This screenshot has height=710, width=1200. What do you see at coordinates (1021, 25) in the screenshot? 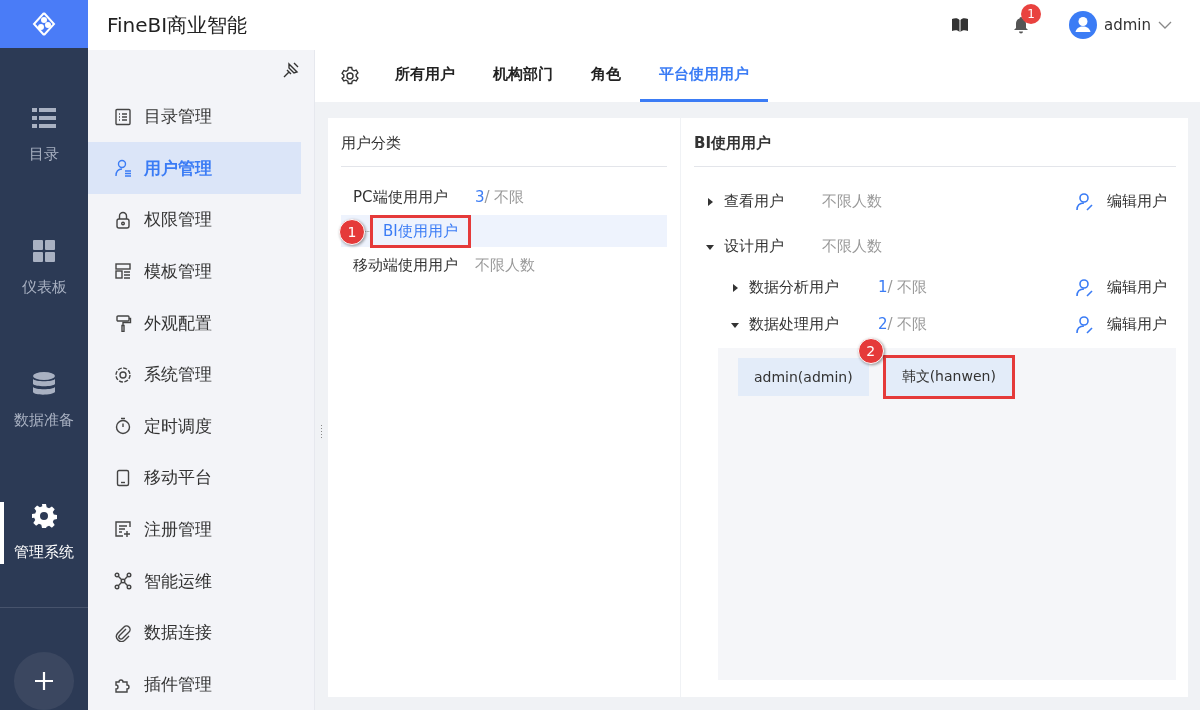
I see `bell-icon` at bounding box center [1021, 25].